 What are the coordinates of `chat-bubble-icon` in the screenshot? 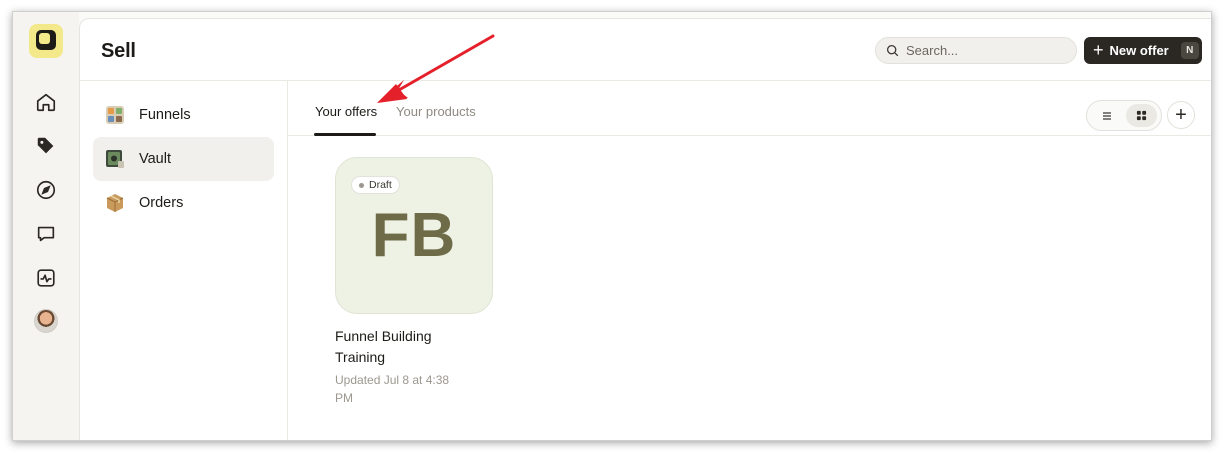 It's located at (46, 234).